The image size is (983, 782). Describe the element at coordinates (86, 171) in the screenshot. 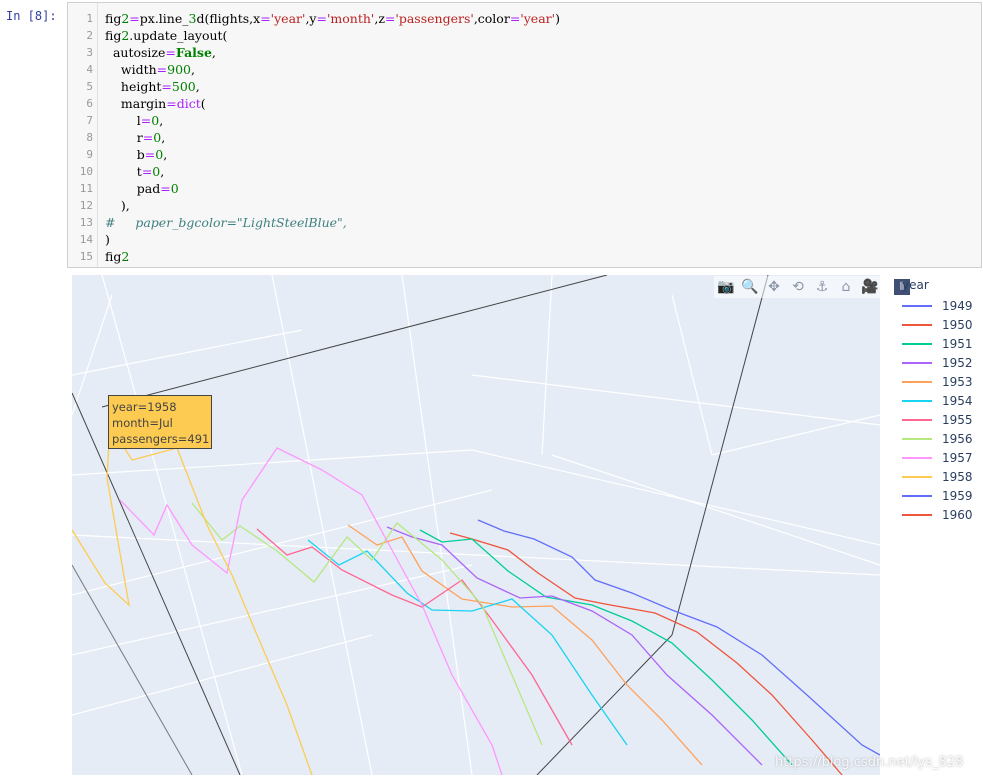

I see `line-number: 10` at that location.